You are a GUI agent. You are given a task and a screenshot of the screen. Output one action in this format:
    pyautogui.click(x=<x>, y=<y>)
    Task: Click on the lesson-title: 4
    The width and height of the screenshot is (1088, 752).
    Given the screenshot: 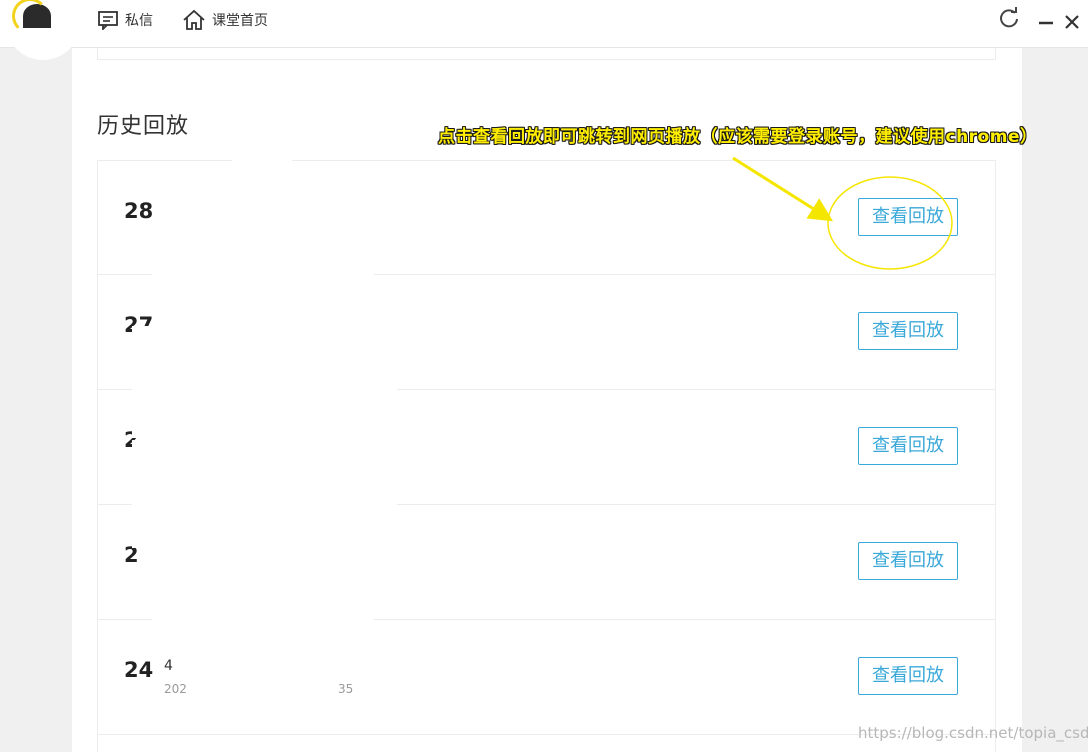 What is the action you would take?
    pyautogui.click(x=168, y=666)
    